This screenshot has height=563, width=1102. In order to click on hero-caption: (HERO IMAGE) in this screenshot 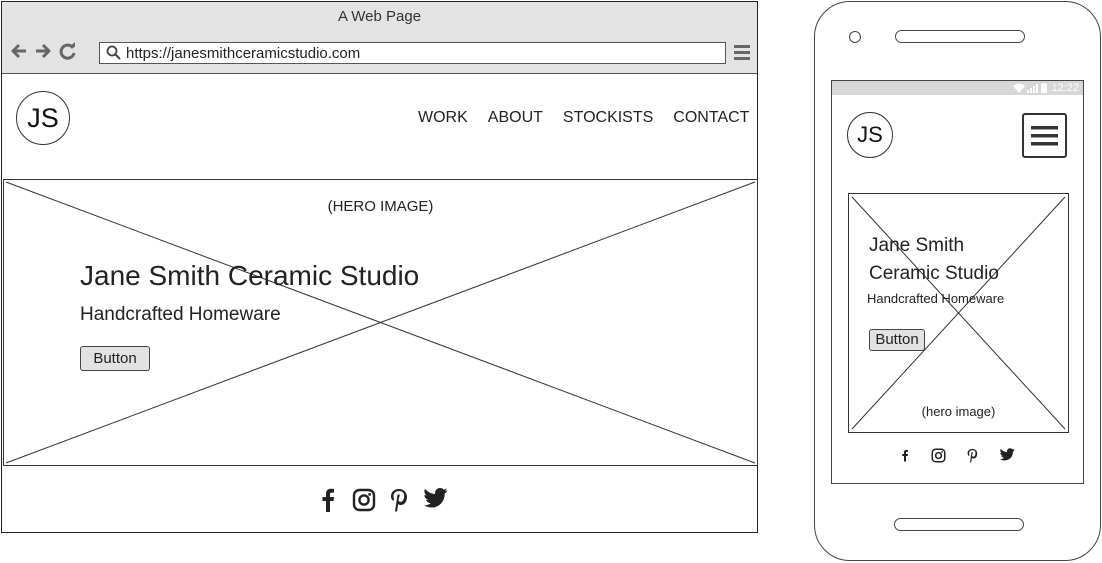, I will do `click(380, 206)`.